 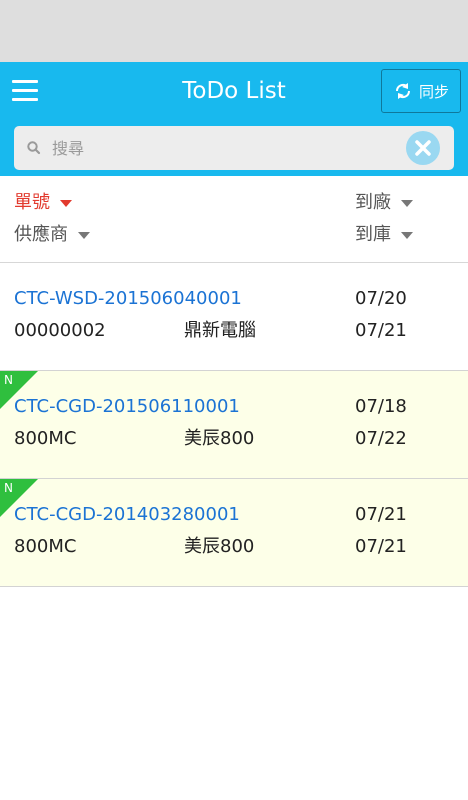 I want to click on clear-search-button, so click(x=423, y=148).